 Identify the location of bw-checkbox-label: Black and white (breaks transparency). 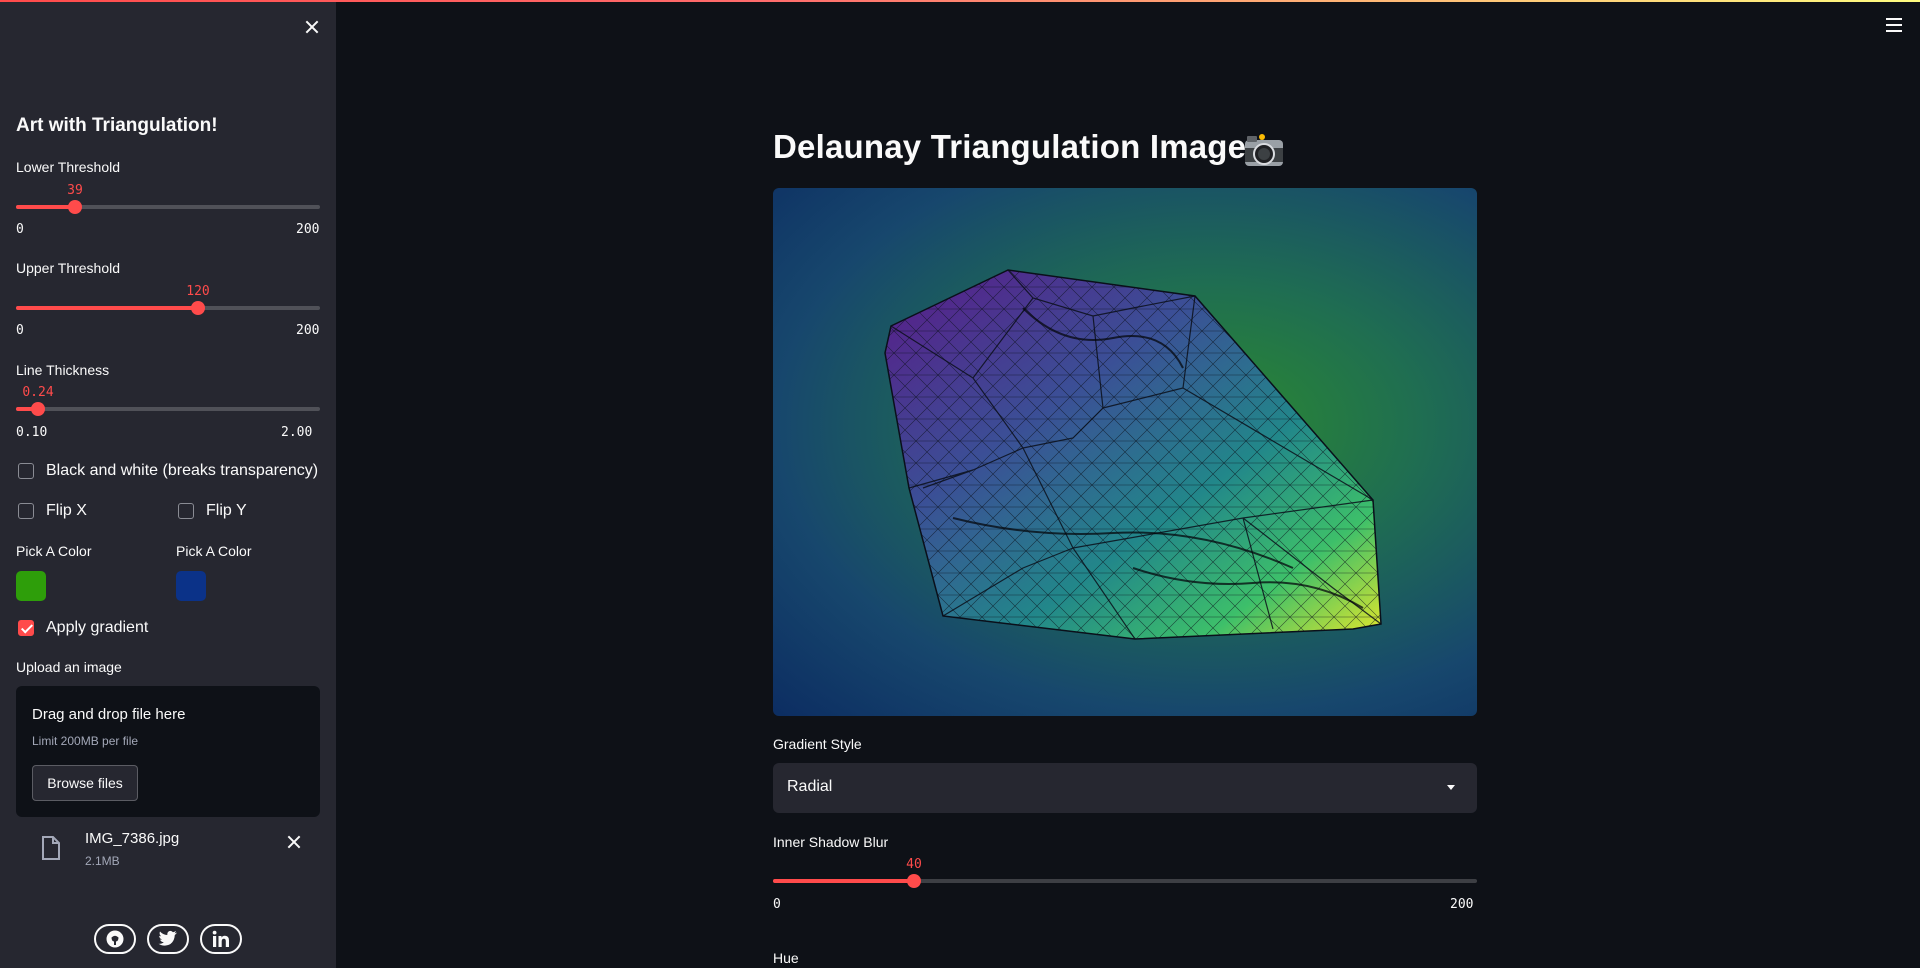
(182, 470).